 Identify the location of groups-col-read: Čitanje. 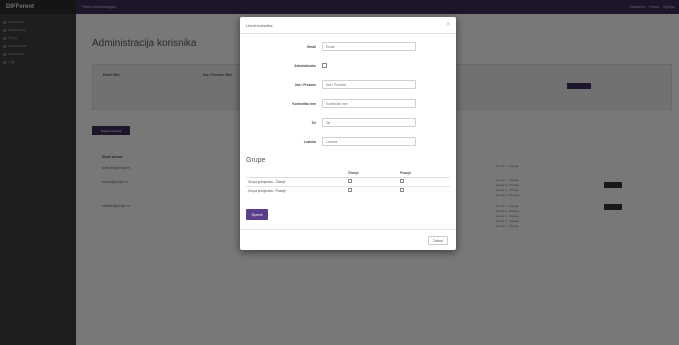
(372, 173).